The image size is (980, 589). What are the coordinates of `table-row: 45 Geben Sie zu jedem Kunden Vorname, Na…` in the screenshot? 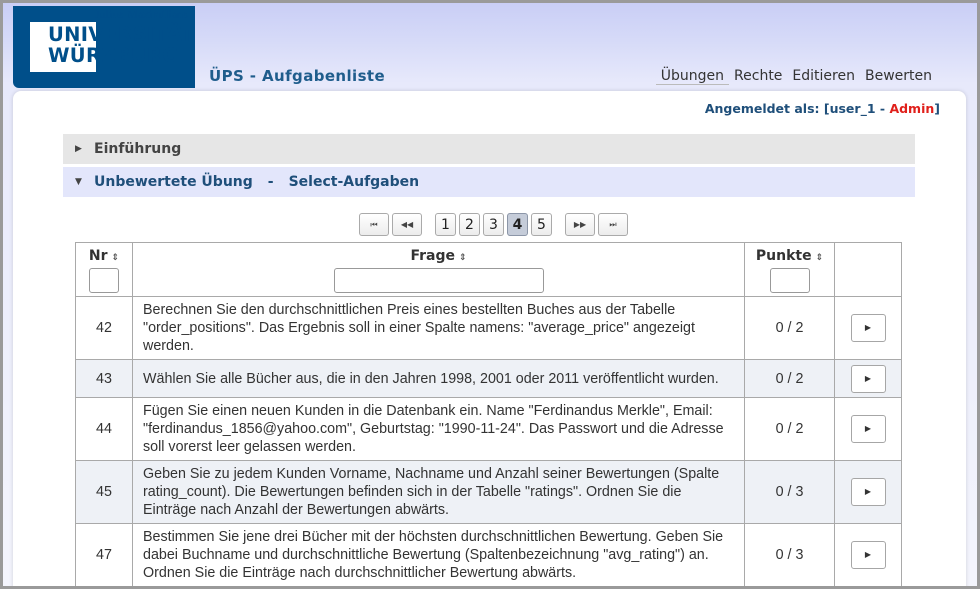 It's located at (488, 492).